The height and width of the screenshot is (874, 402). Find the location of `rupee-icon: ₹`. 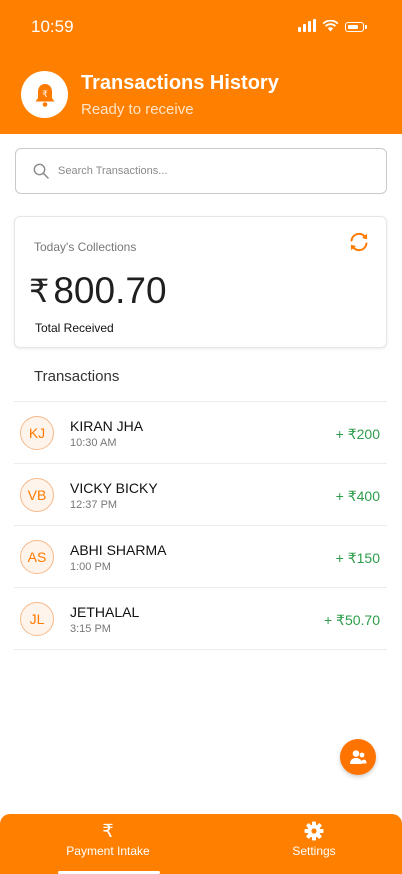

rupee-icon: ₹ is located at coordinates (108, 831).